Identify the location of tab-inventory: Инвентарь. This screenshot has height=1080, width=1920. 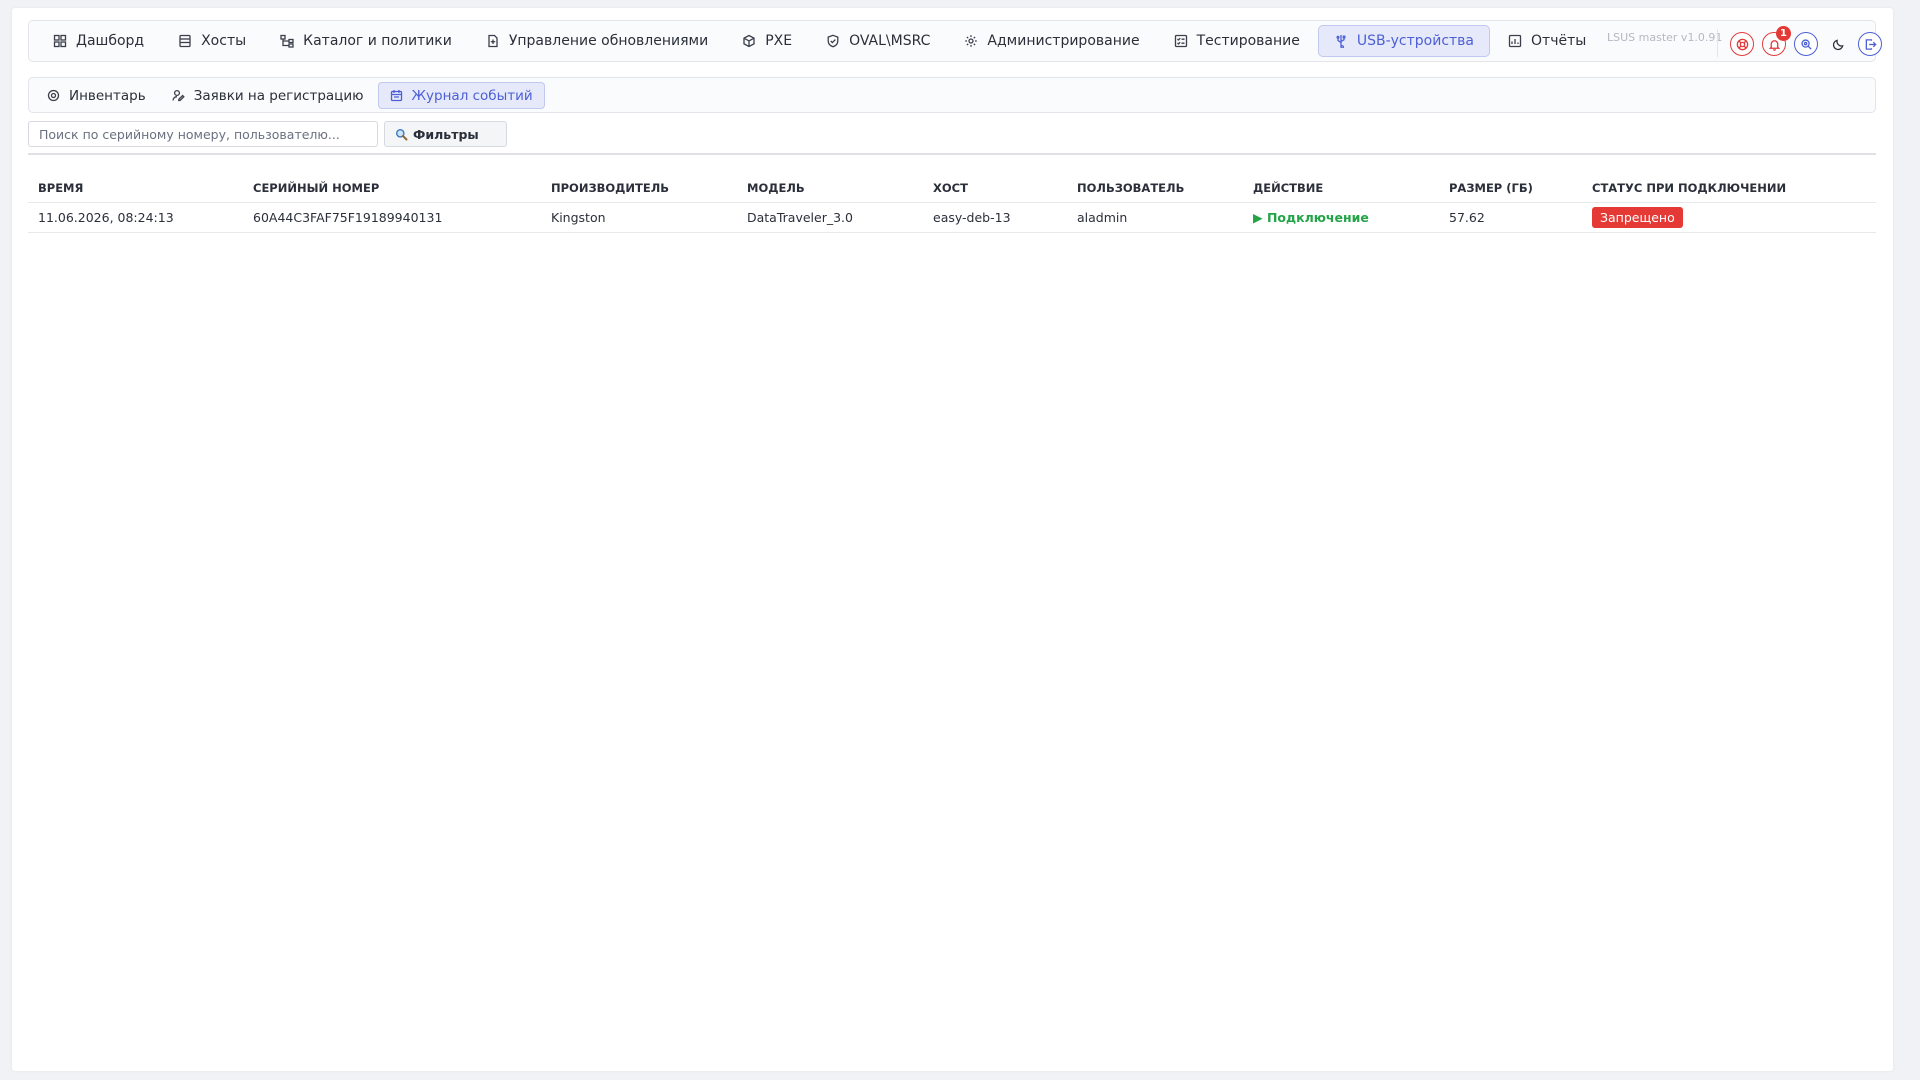
(96, 95).